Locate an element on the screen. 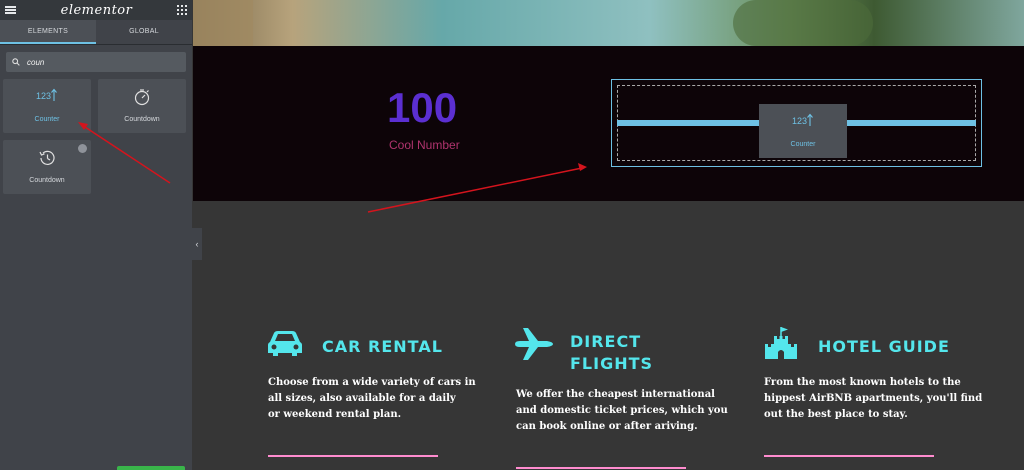 Image resolution: width=1024 pixels, height=470 pixels. tab-elements: ELEMENTS is located at coordinates (48, 32).